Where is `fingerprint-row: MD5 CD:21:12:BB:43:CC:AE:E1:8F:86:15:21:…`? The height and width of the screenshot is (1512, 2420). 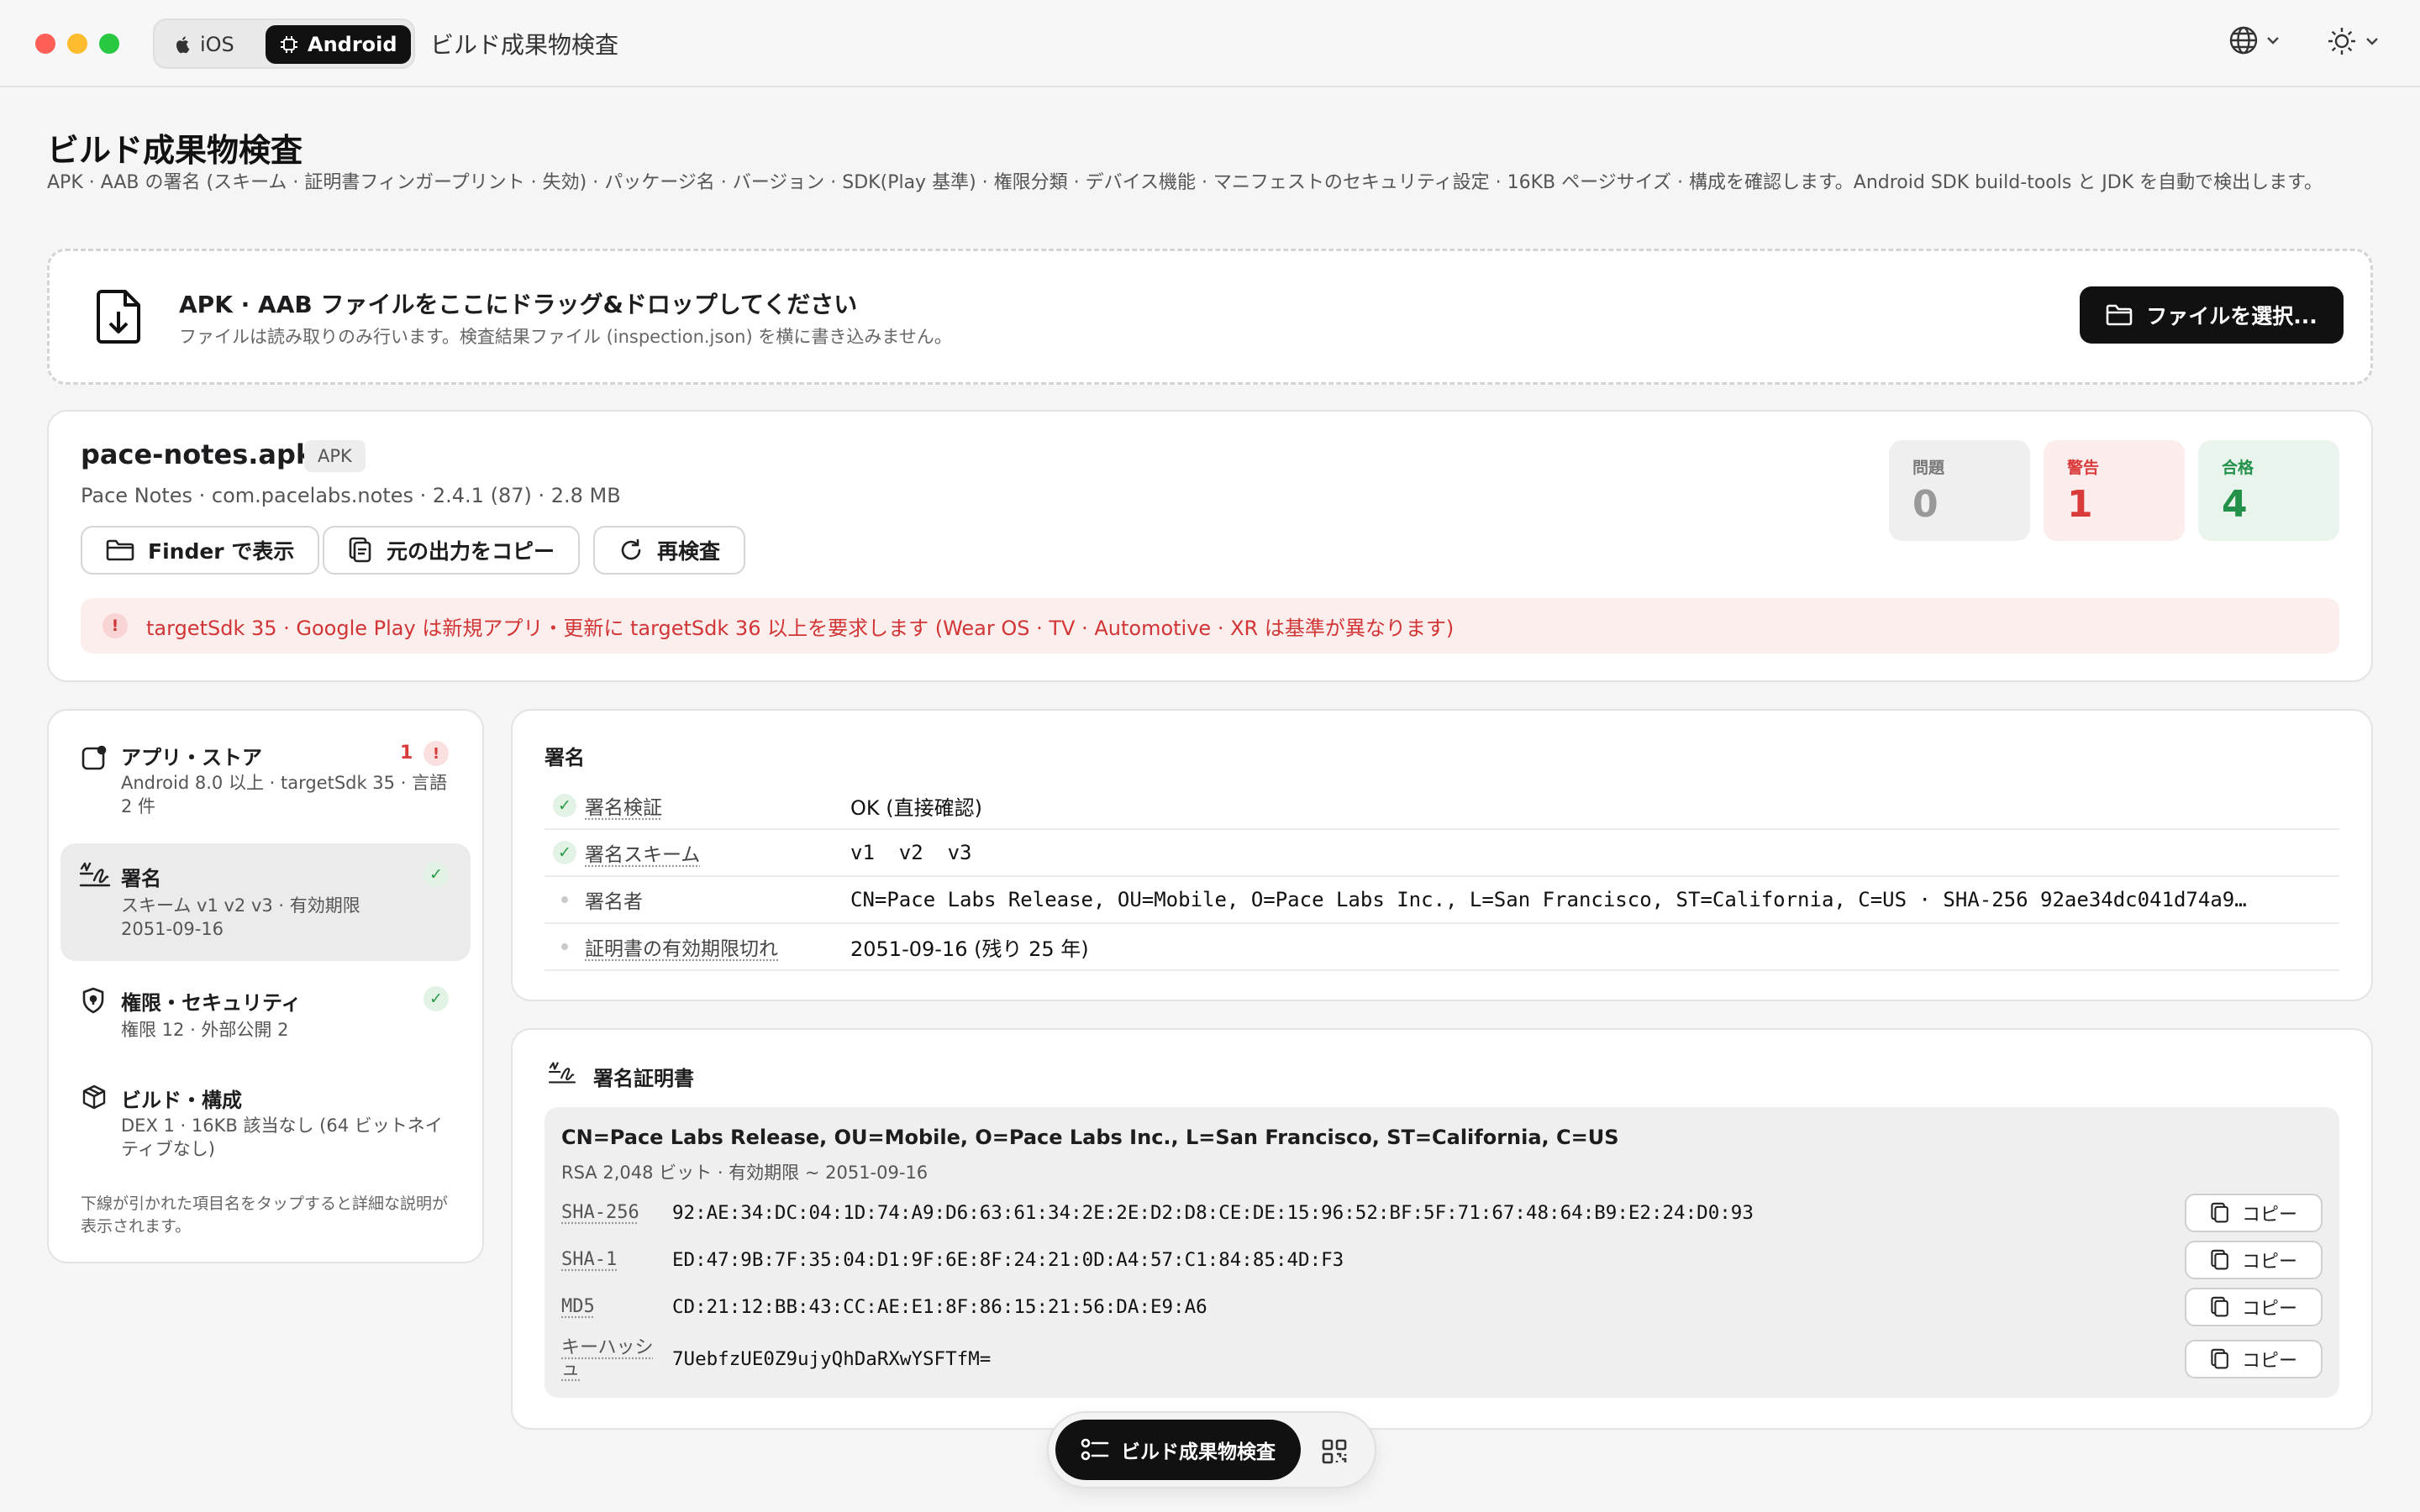 fingerprint-row: MD5 CD:21:12:BB:43:CC:AE:E1:8F:86:15:21:… is located at coordinates (1442, 1307).